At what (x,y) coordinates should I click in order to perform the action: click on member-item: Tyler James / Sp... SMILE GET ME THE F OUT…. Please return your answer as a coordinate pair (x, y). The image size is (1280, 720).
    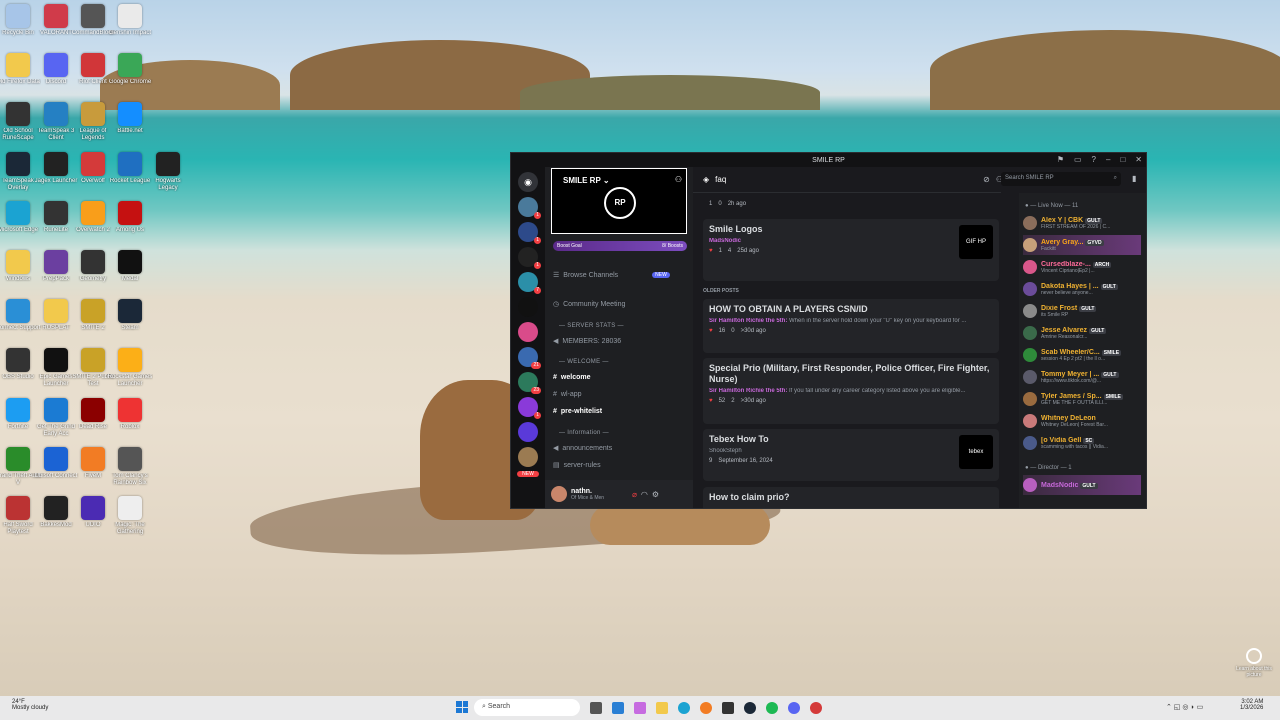
    Looking at the image, I should click on (1082, 399).